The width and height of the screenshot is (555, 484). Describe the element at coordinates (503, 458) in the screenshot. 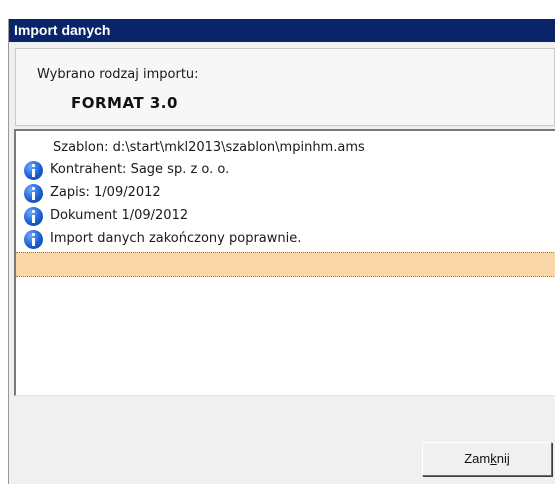

I see `close-label-end: nij` at that location.